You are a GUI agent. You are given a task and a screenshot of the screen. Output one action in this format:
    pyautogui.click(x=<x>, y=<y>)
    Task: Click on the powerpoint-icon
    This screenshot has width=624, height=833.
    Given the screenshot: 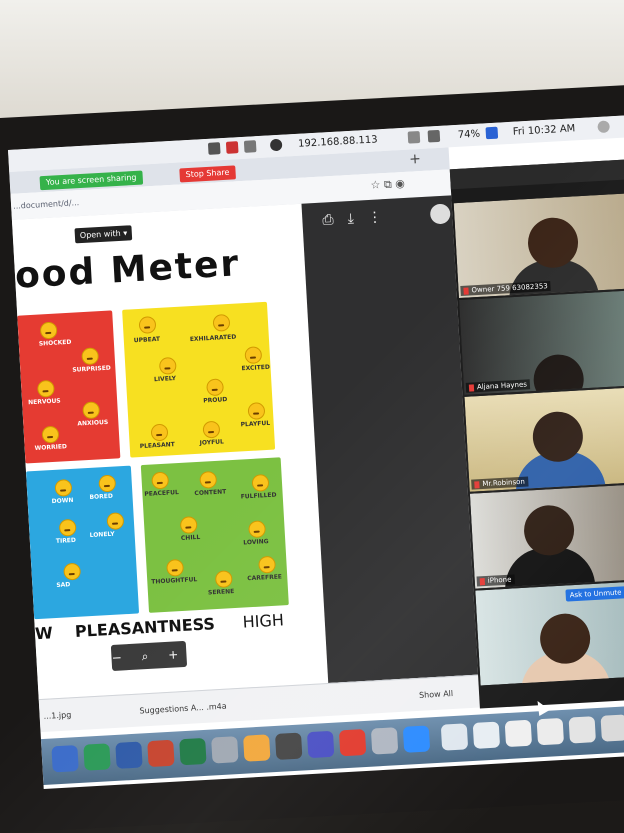 What is the action you would take?
    pyautogui.click(x=161, y=753)
    